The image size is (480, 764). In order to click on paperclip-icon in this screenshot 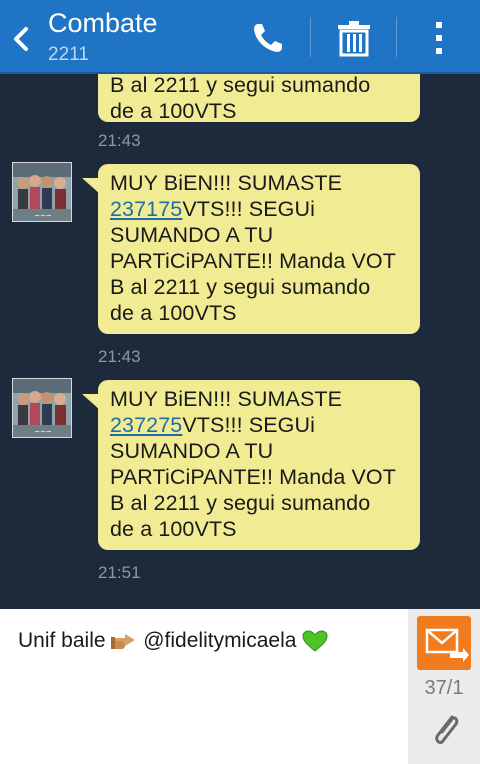, I will do `click(445, 729)`.